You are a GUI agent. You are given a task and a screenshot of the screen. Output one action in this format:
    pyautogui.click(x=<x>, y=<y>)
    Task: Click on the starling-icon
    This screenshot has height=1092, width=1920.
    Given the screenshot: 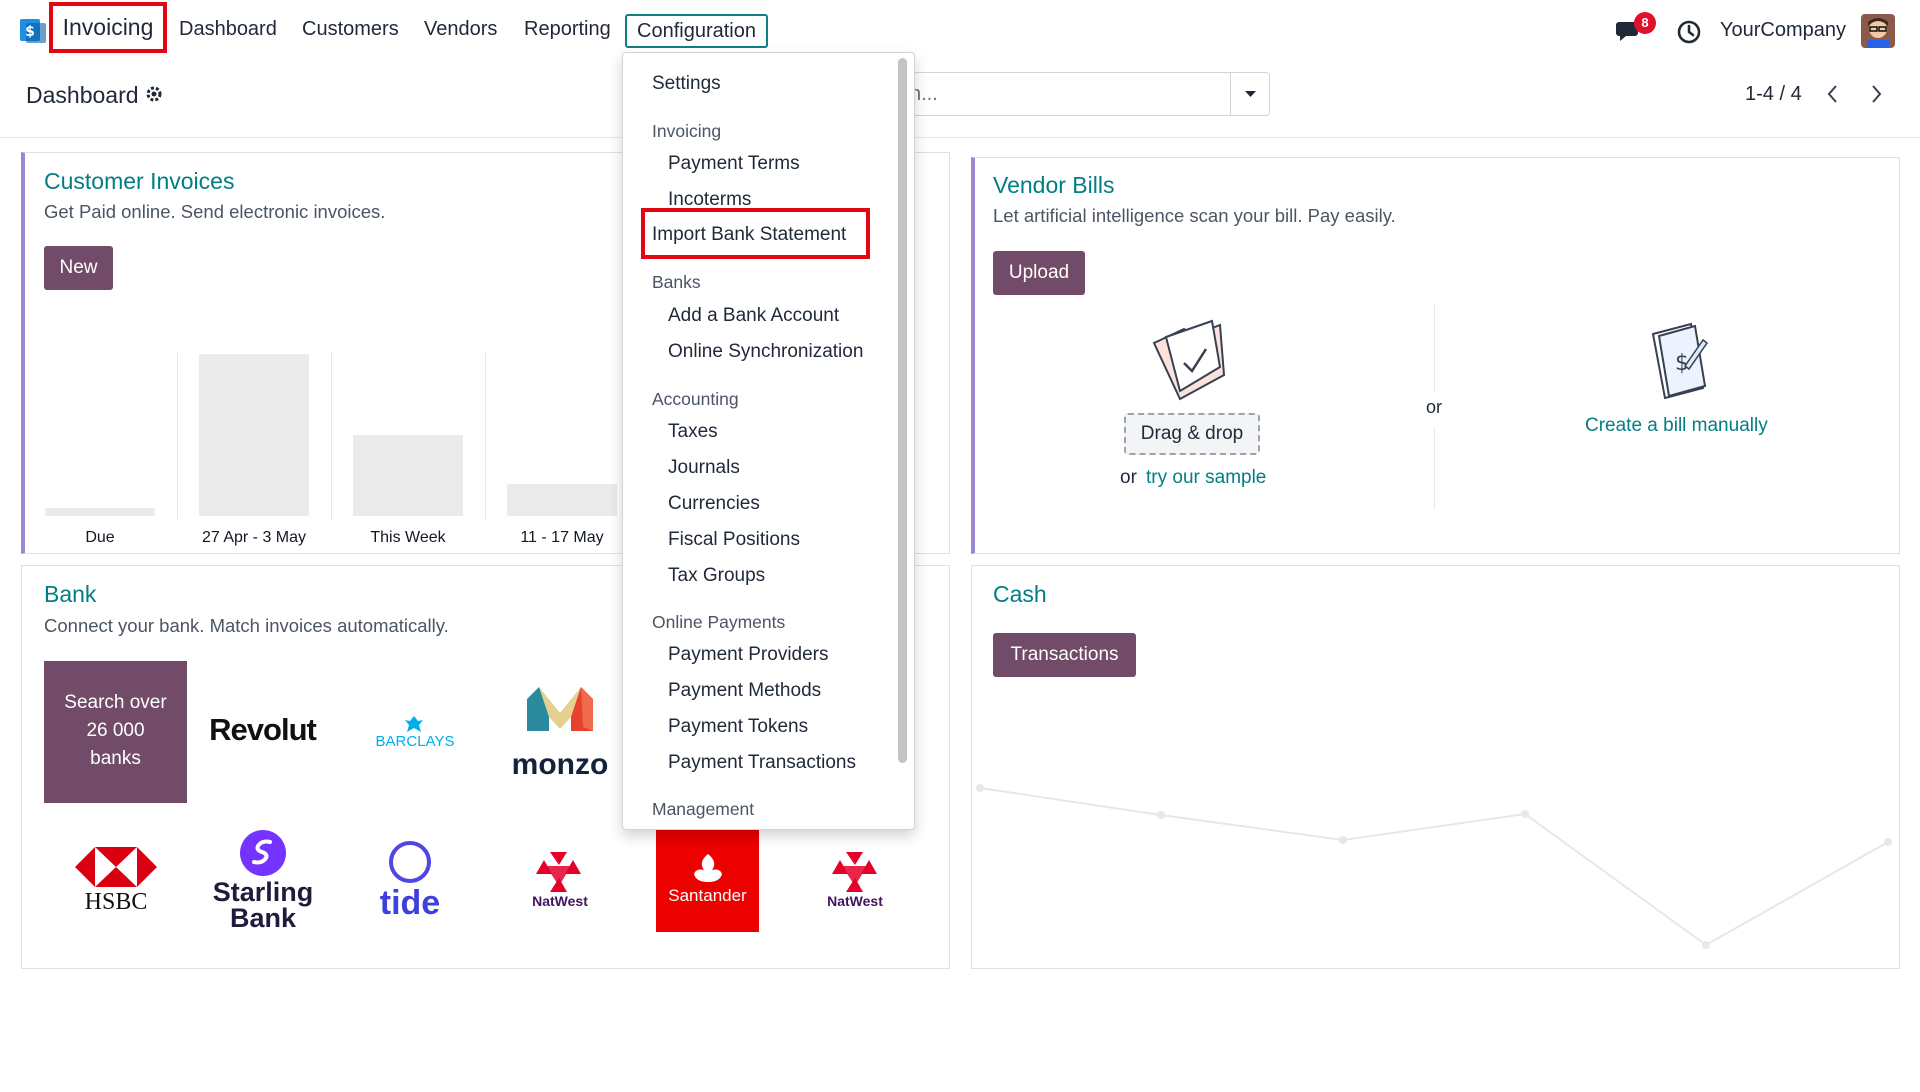 What is the action you would take?
    pyautogui.click(x=263, y=853)
    